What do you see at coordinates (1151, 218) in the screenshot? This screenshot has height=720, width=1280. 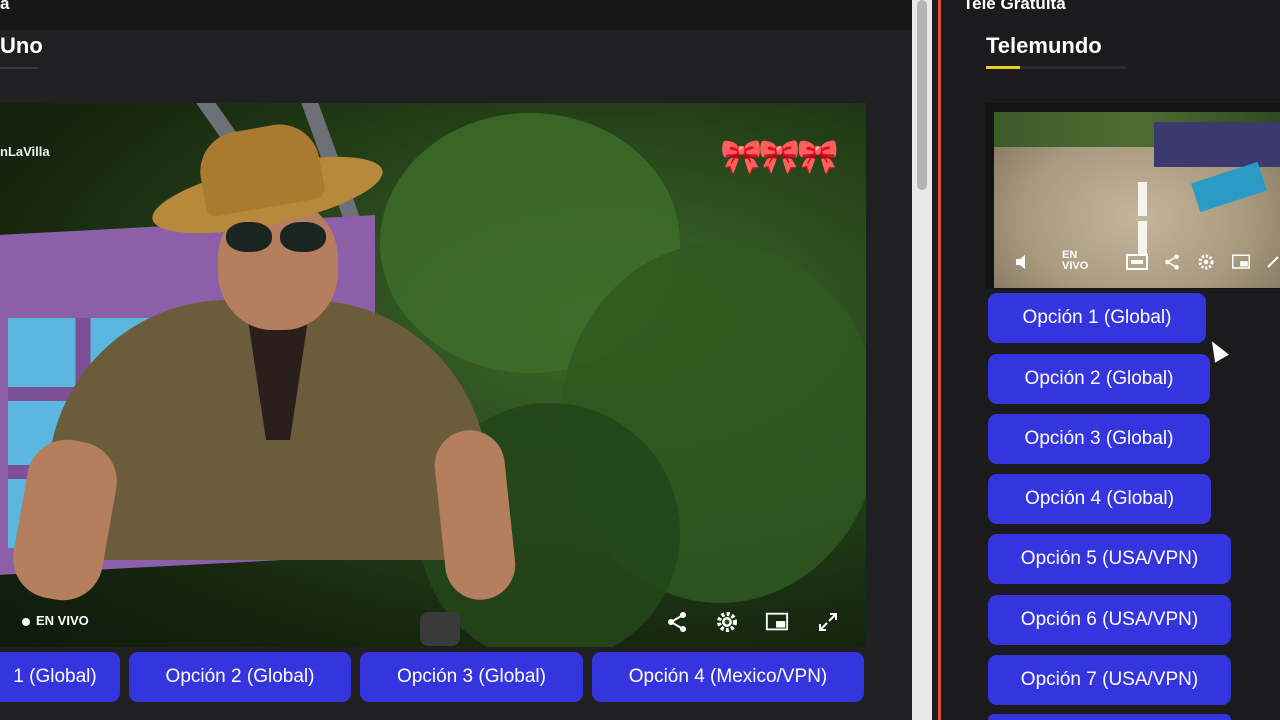 I see `pause-icon` at bounding box center [1151, 218].